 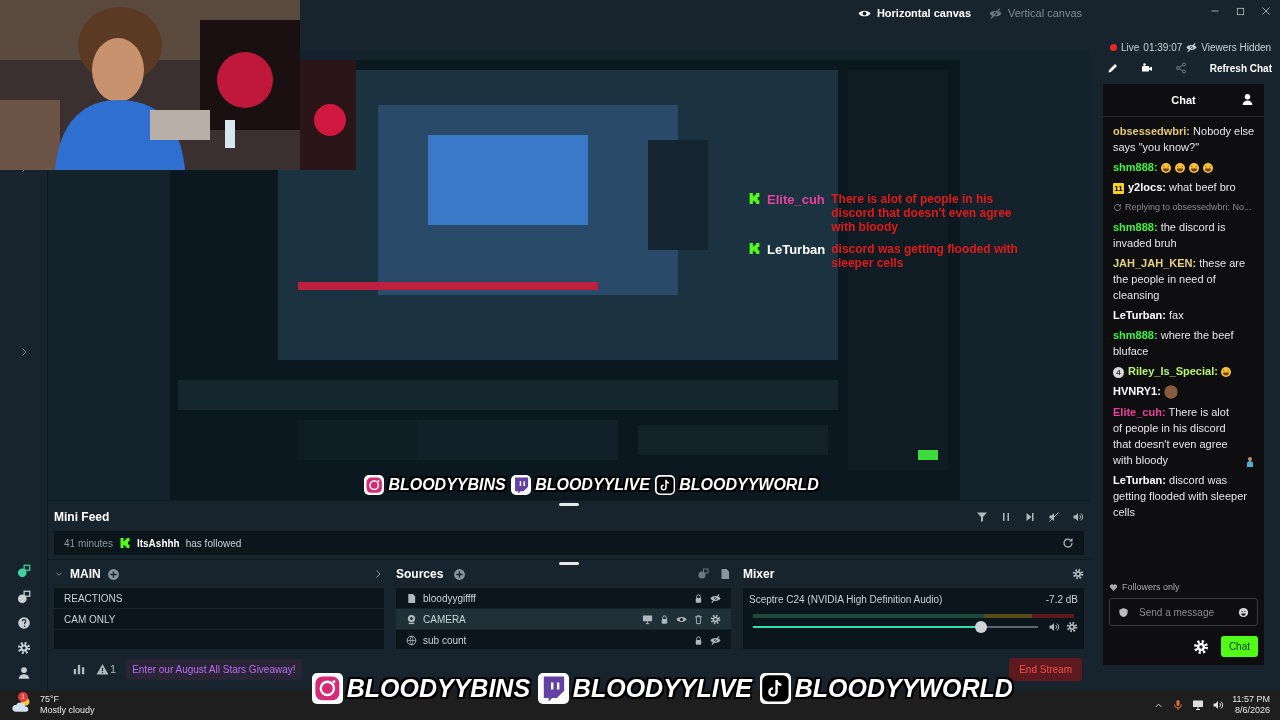 What do you see at coordinates (219, 619) in the screenshot?
I see `scene-item: CAM ONLY` at bounding box center [219, 619].